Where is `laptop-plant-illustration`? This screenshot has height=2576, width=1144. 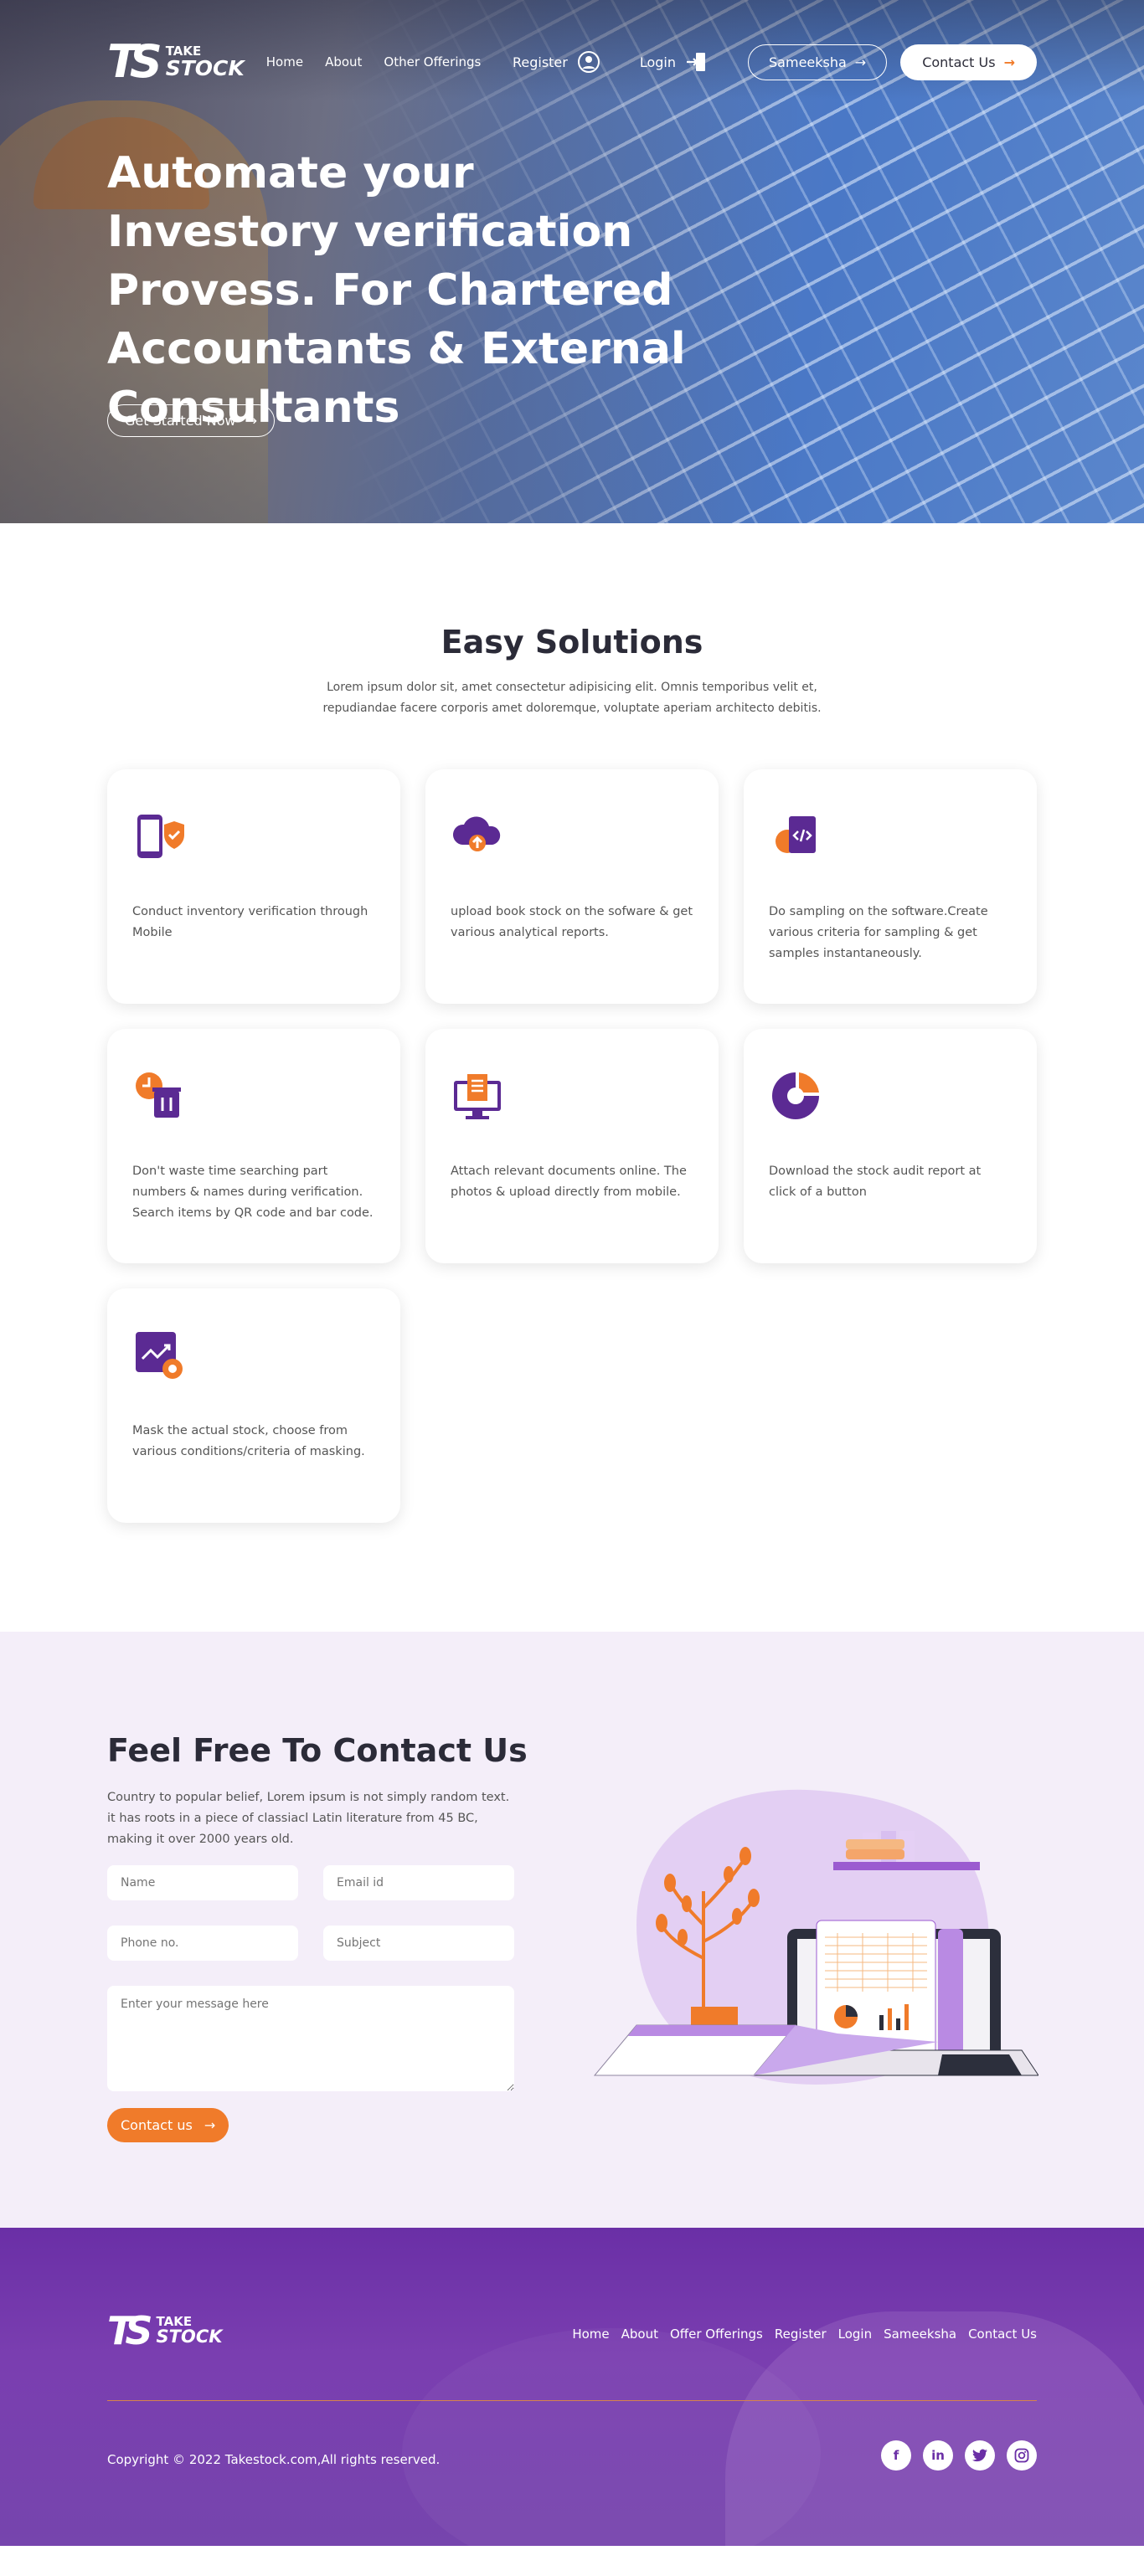
laptop-plant-illustration is located at coordinates (815, 1937).